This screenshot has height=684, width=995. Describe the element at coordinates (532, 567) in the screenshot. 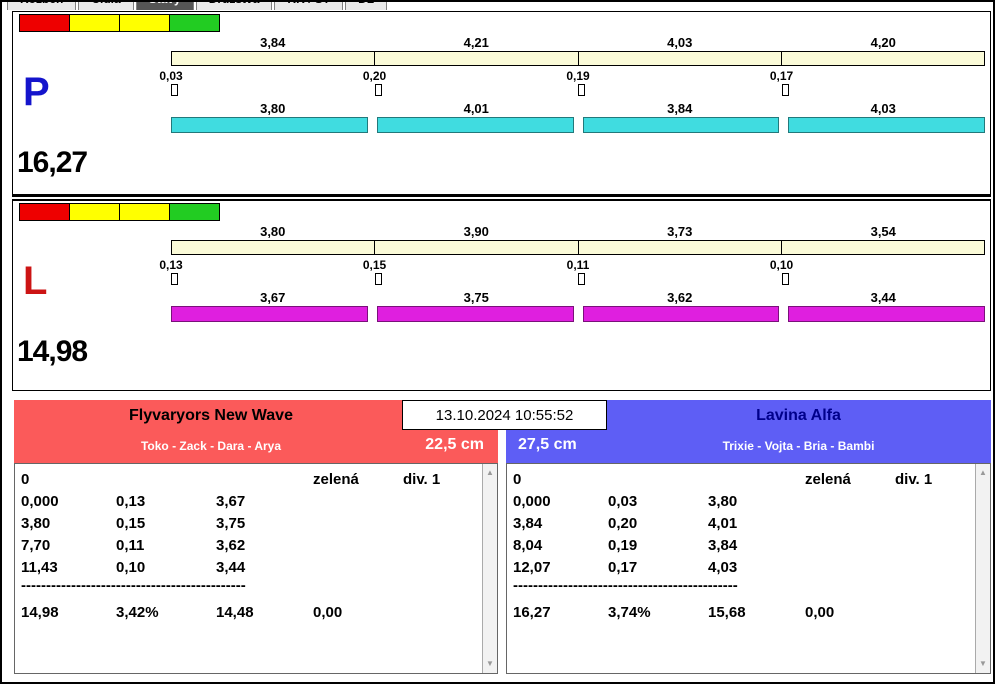

I see `log-cell: 12,07` at that location.